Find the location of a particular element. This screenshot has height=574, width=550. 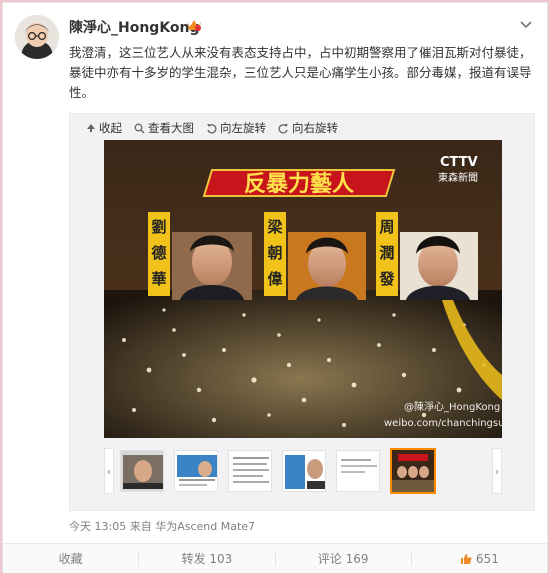

rotate-right-button: 向右旋转 is located at coordinates (308, 128).